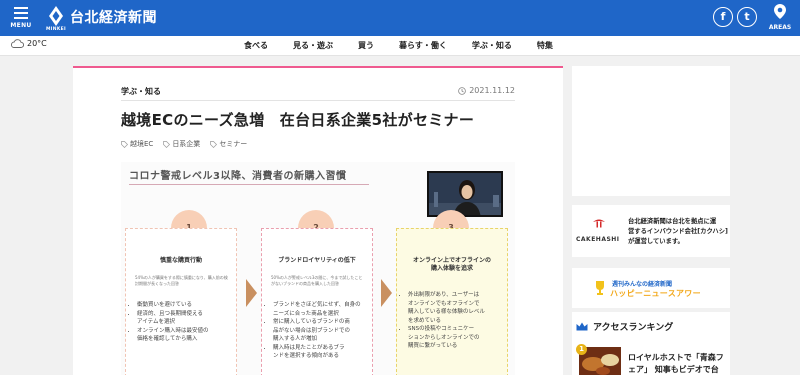 The width and height of the screenshot is (800, 375). What do you see at coordinates (747, 17) in the screenshot?
I see `twitter-icon: t` at bounding box center [747, 17].